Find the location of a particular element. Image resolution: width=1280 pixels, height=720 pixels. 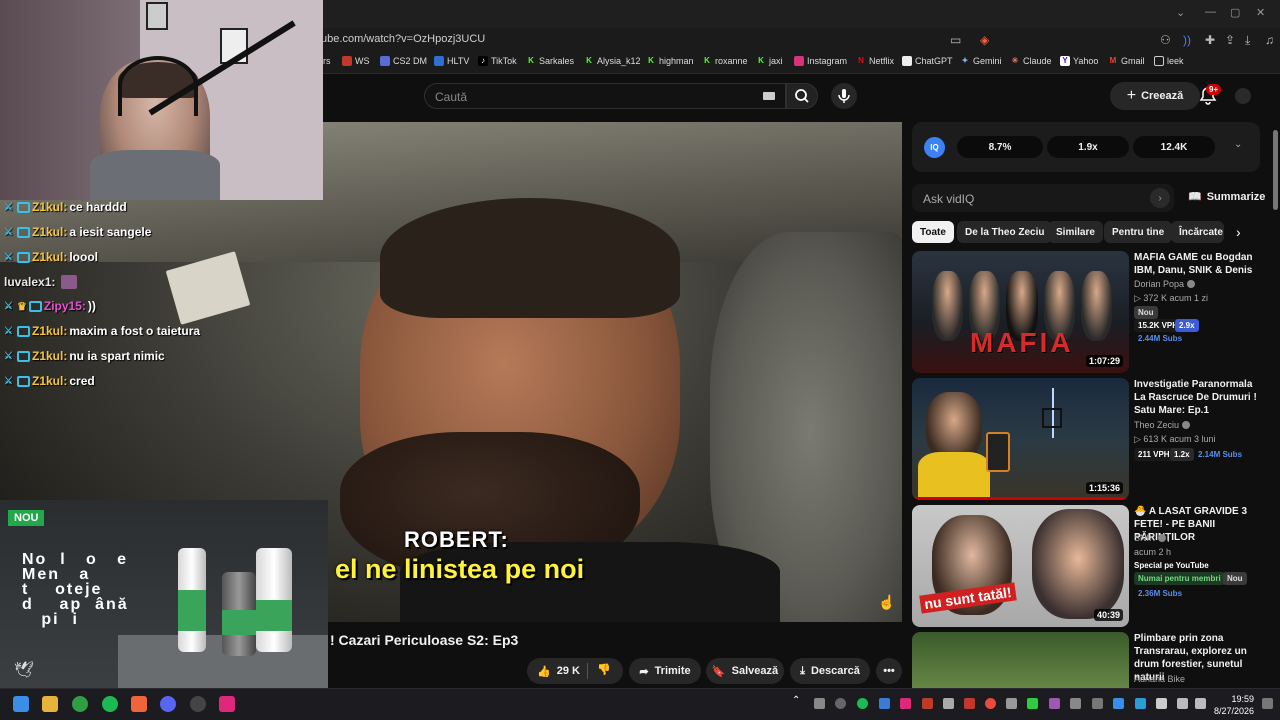

bookmark-item: Kroxanne is located at coordinates (724, 61).